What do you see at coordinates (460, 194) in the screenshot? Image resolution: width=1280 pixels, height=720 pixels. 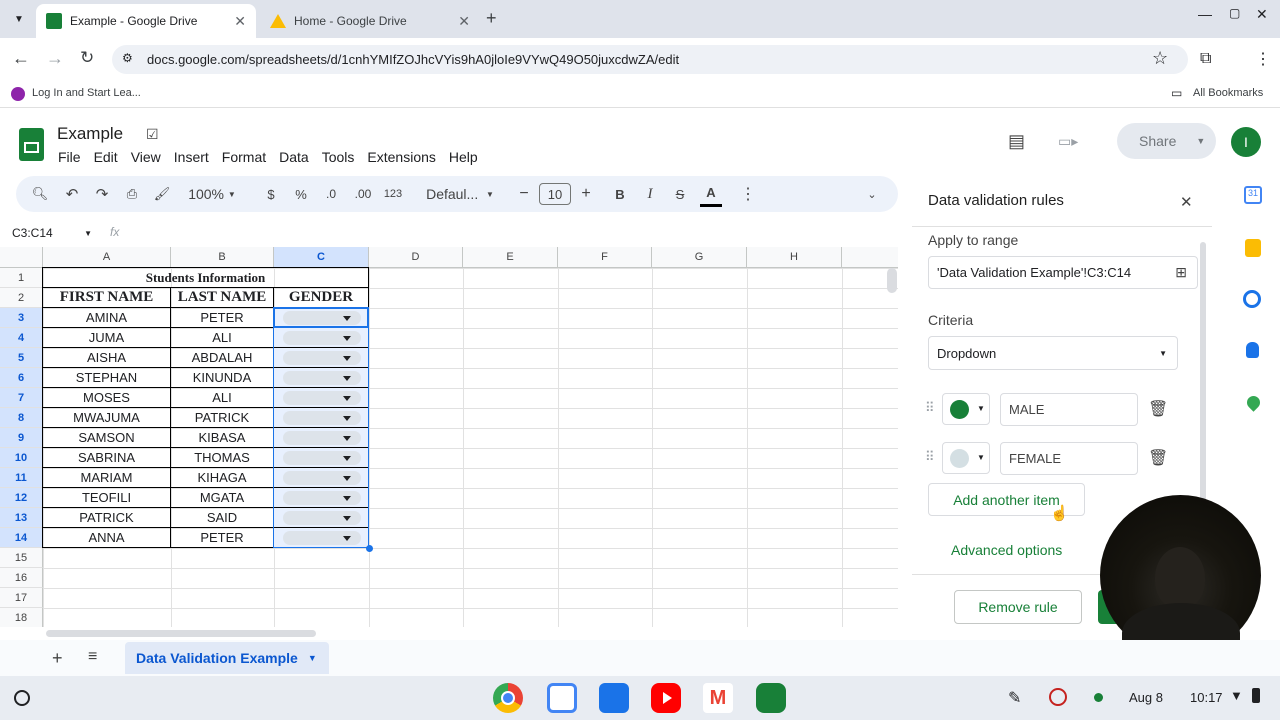 I see `font-select: Defaul... ▼` at bounding box center [460, 194].